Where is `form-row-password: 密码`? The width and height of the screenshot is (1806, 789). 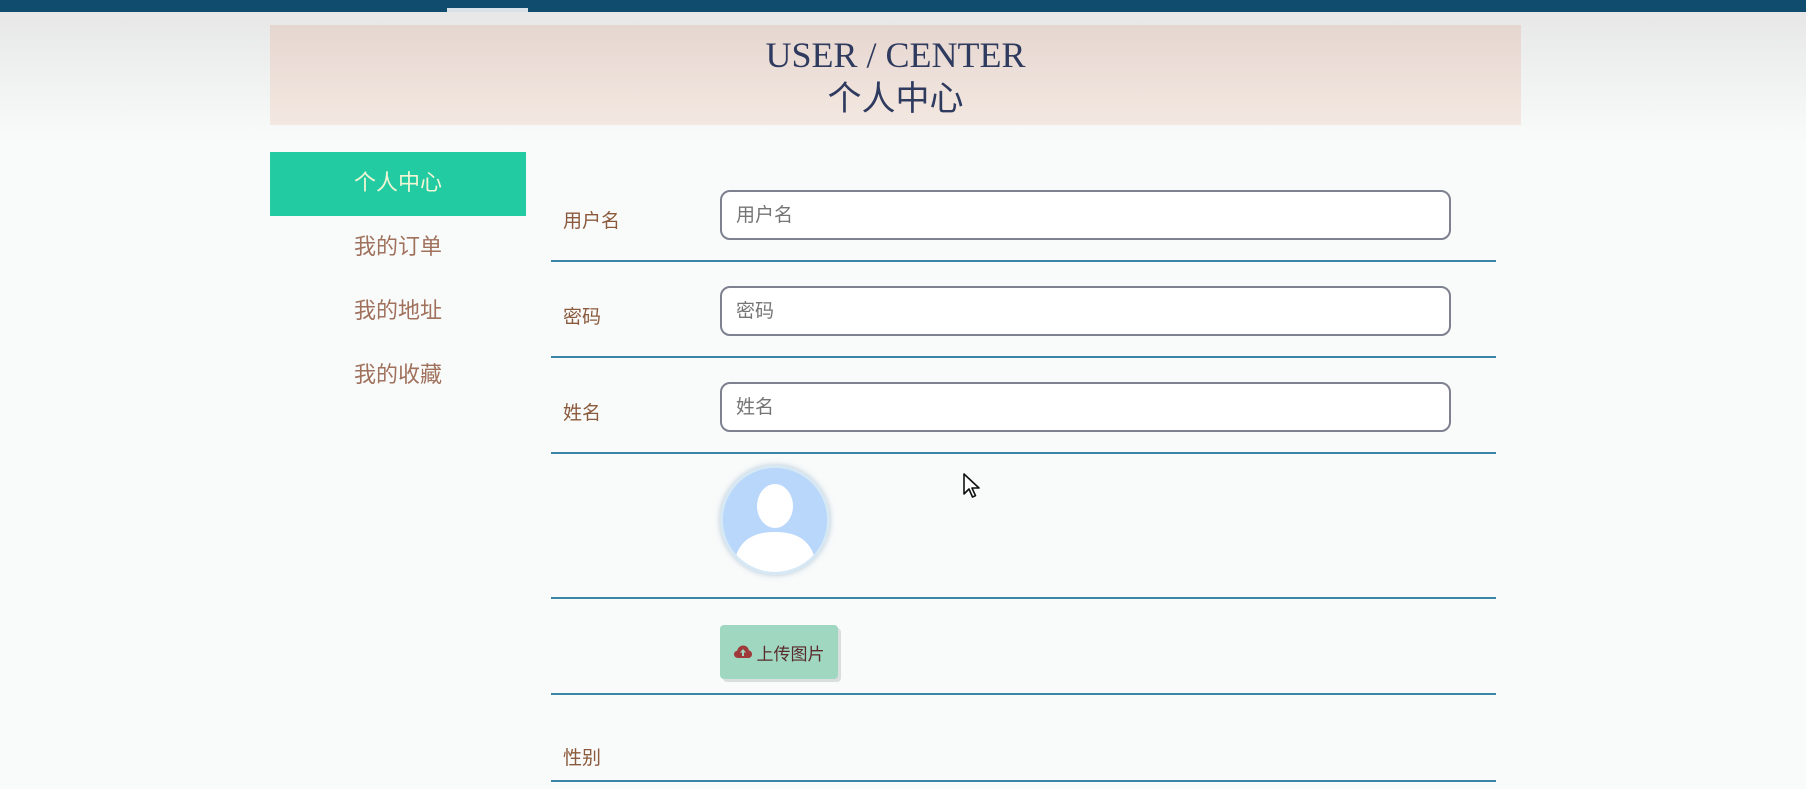 form-row-password: 密码 is located at coordinates (1023, 310).